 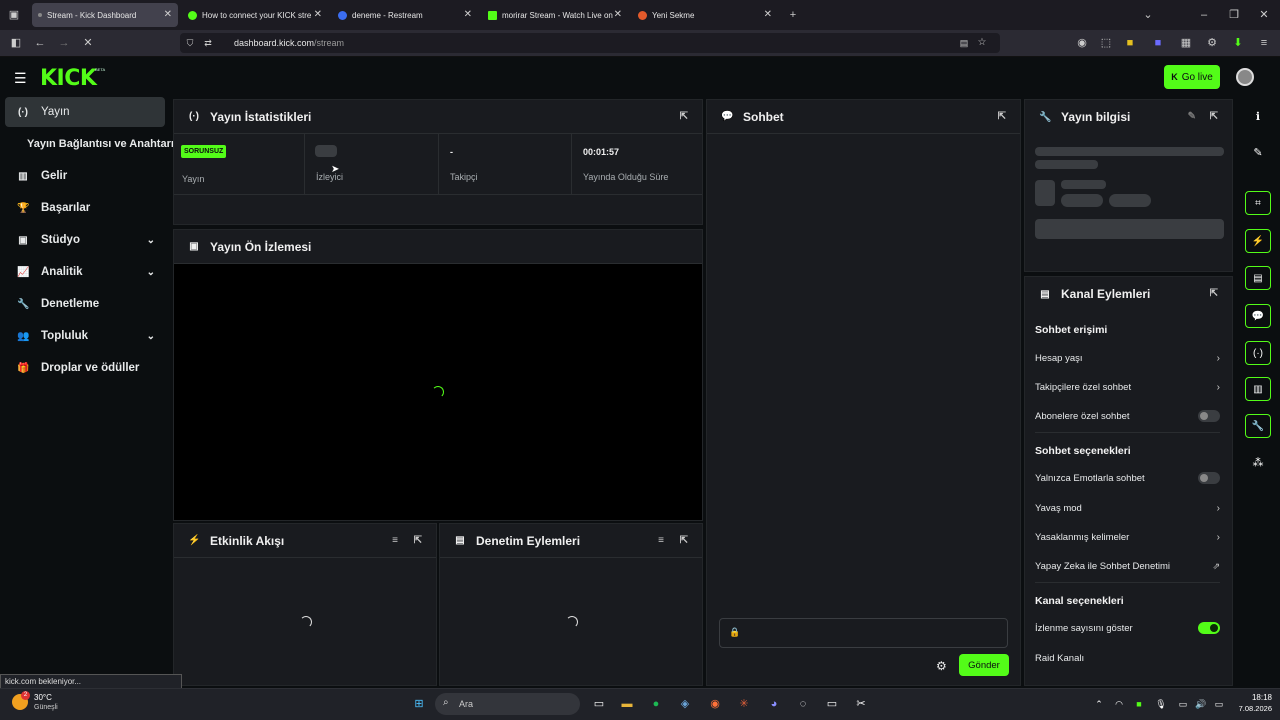 What do you see at coordinates (964, 43) in the screenshot?
I see `reader-view-icon: ▤` at bounding box center [964, 43].